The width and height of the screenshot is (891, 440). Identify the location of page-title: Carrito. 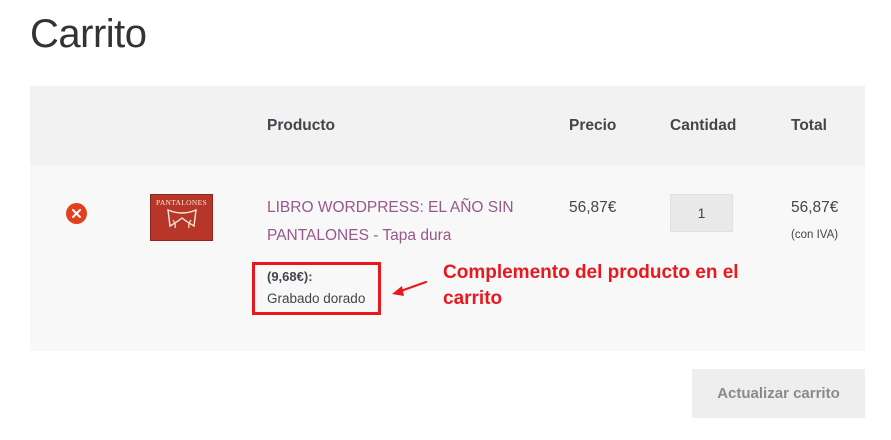
(88, 34).